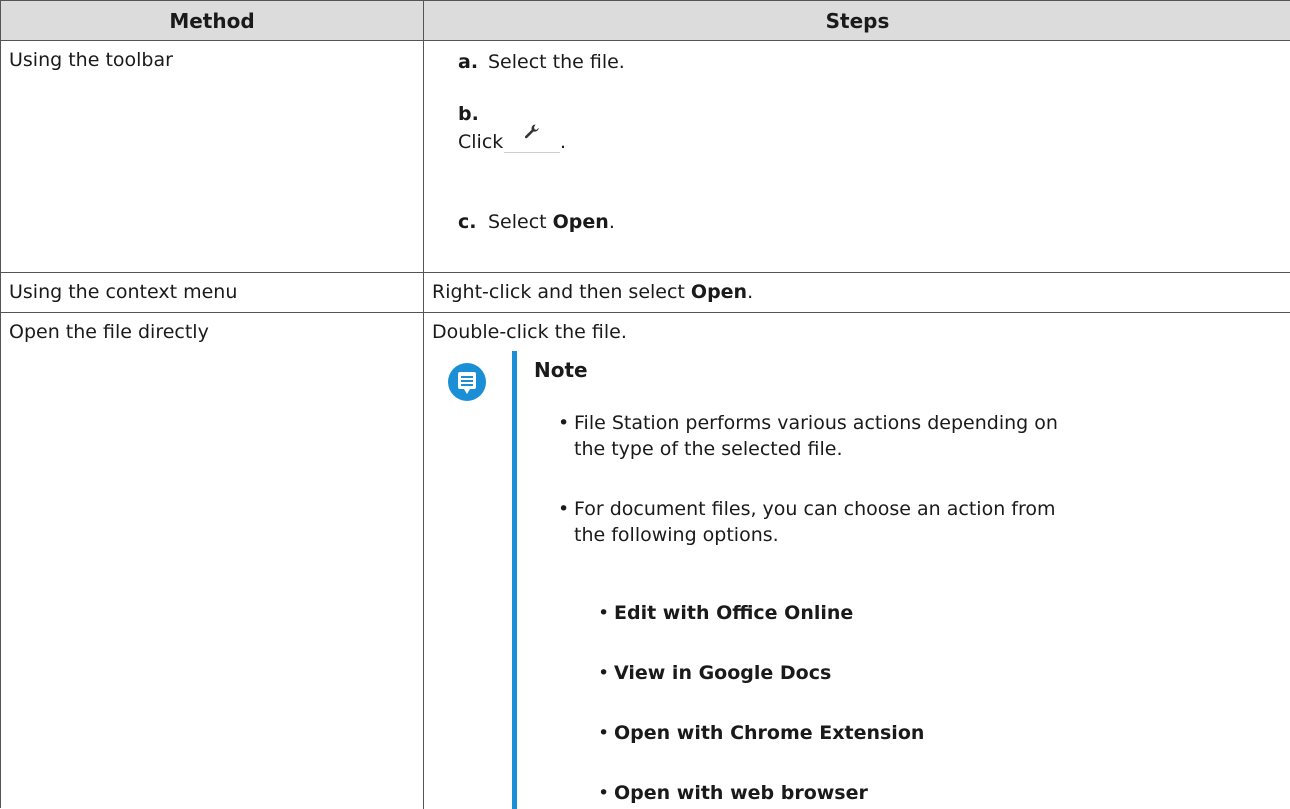 This screenshot has width=1290, height=809. Describe the element at coordinates (468, 114) in the screenshot. I see `step-letter: b.` at that location.